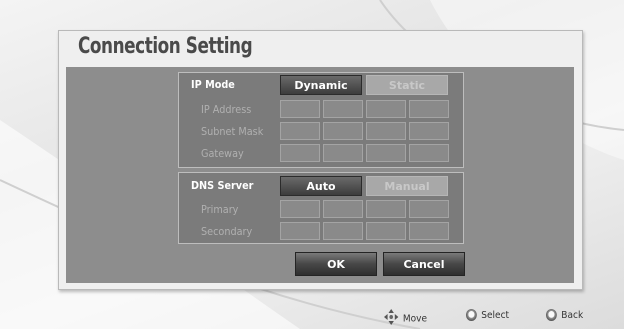 The height and width of the screenshot is (329, 624). What do you see at coordinates (165, 46) in the screenshot?
I see `dialog-title: Connection Setting` at bounding box center [165, 46].